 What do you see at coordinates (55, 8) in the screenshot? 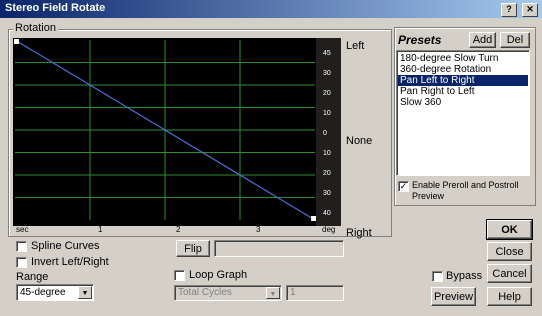
I see `window-title: Stereo Field Rotate` at bounding box center [55, 8].